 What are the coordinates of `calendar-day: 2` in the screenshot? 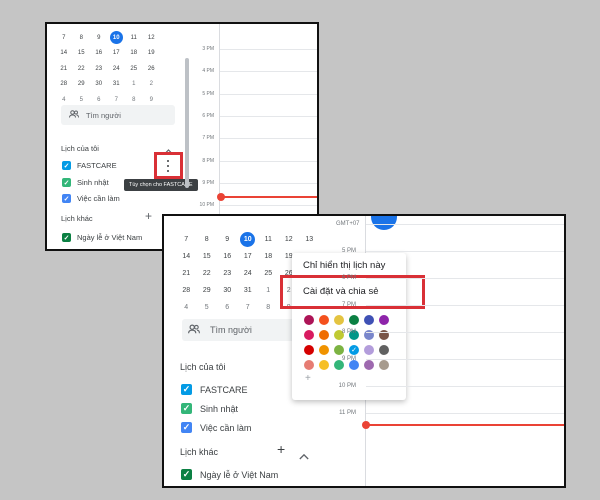 It's located at (152, 85).